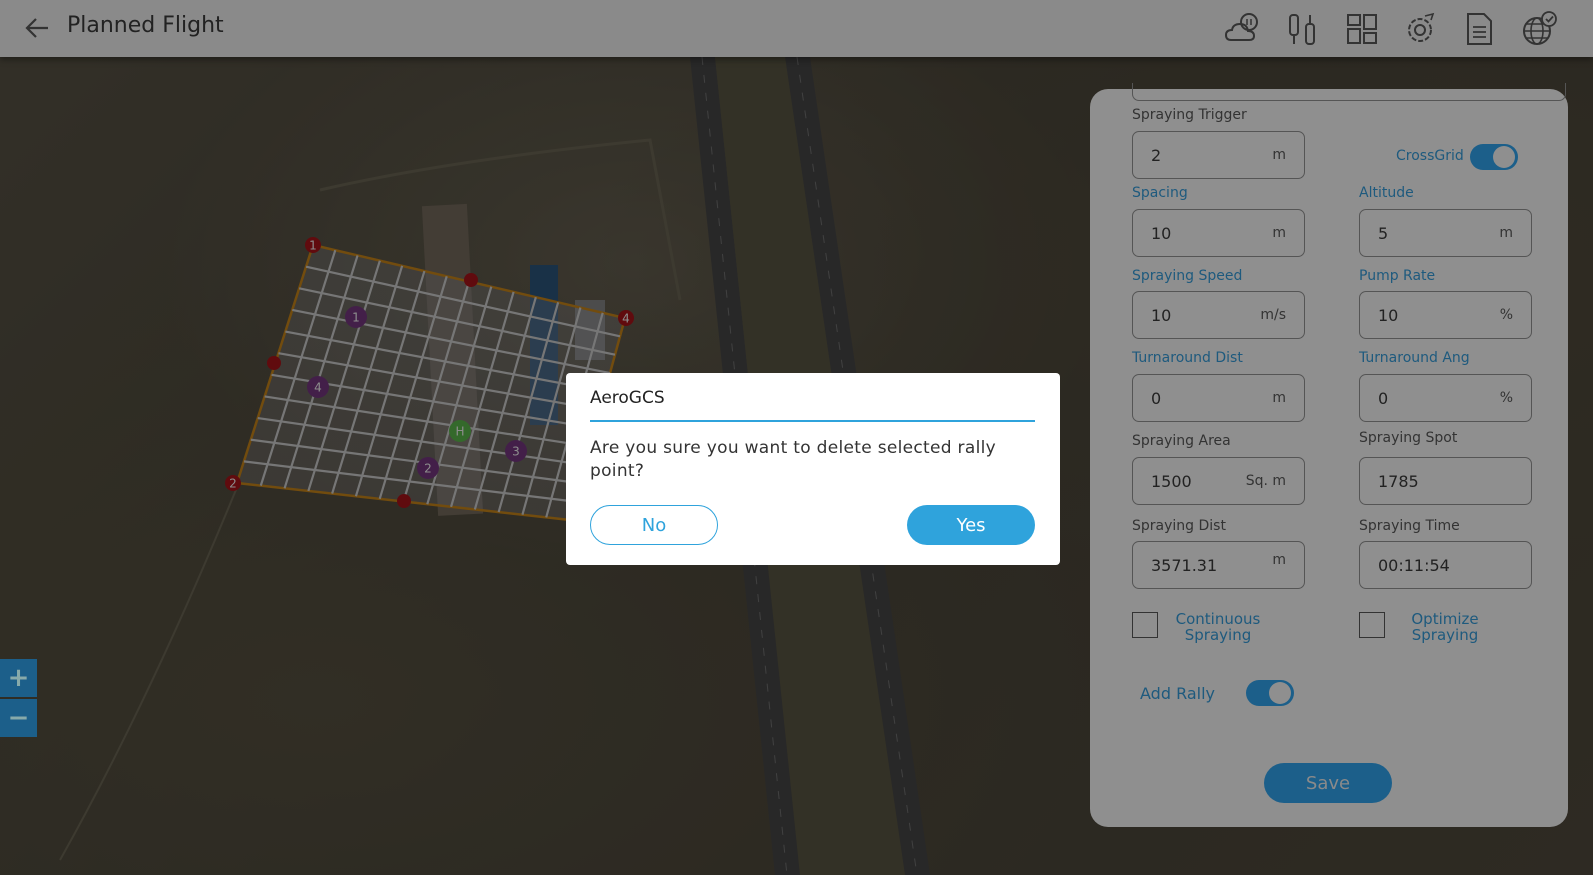 The width and height of the screenshot is (1593, 875). Describe the element at coordinates (1372, 625) in the screenshot. I see `optimize-spraying-checkbox` at that location.